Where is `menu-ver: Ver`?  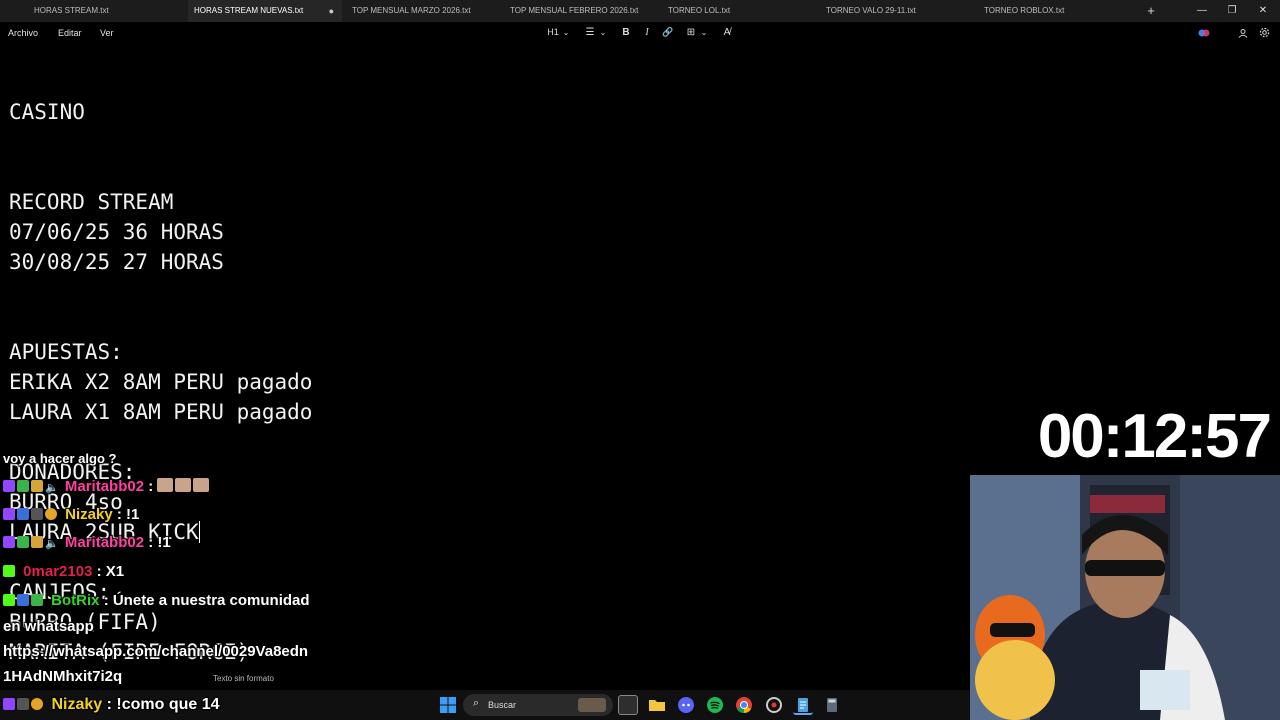 menu-ver: Ver is located at coordinates (107, 33).